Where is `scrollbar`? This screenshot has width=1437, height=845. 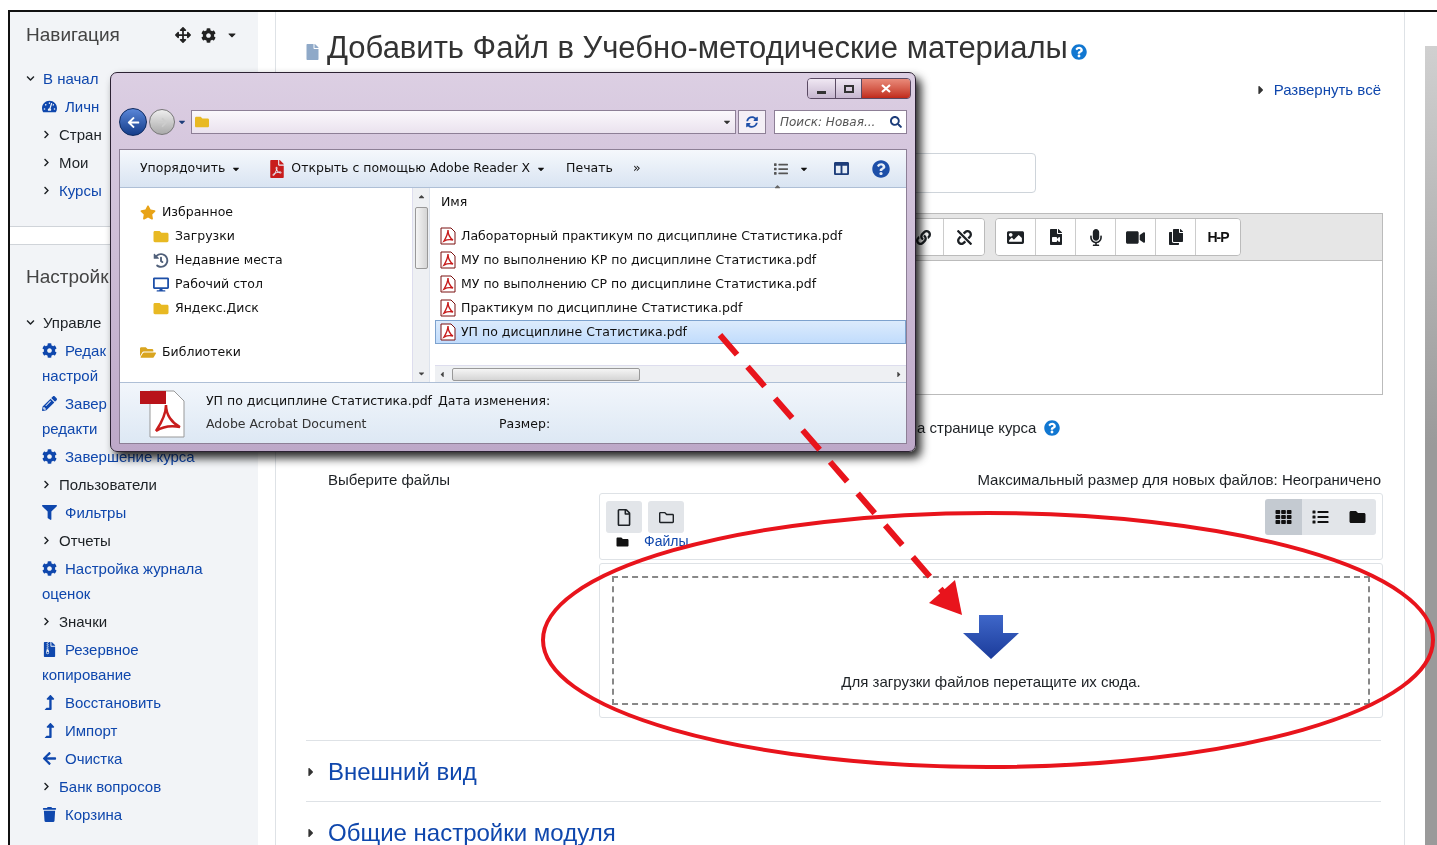
scrollbar is located at coordinates (420, 285).